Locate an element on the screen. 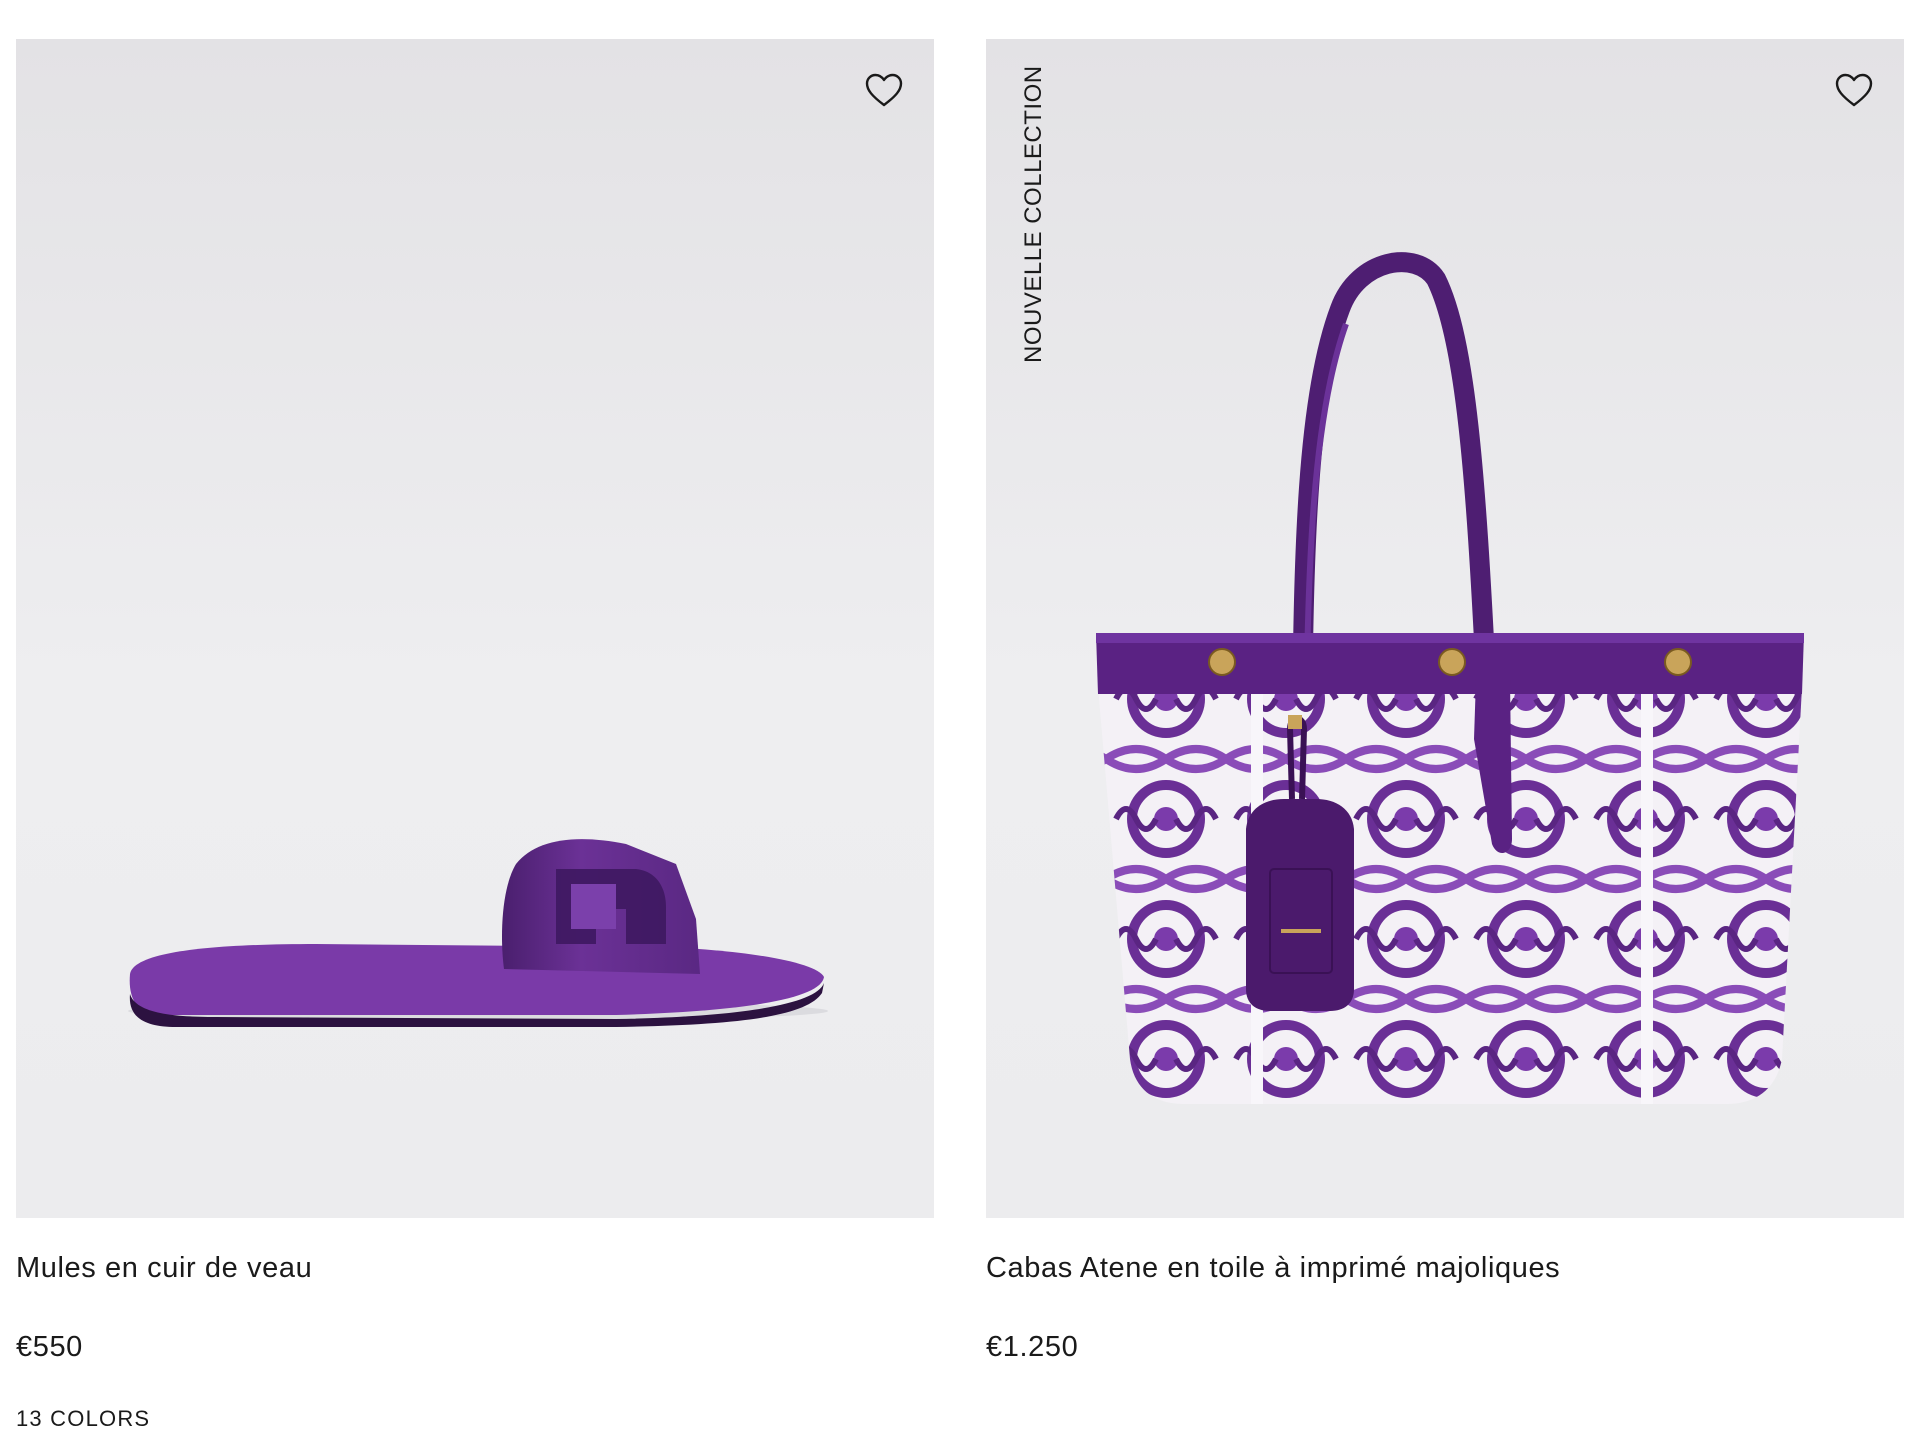 The height and width of the screenshot is (1432, 1920). new-collection-badge: NOUVELLE COLLECTION is located at coordinates (1034, 214).